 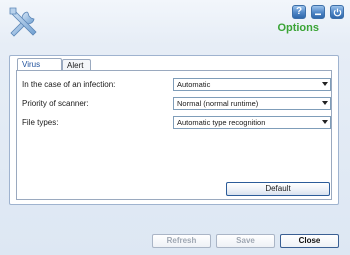 I want to click on scanner-priority-value: Normal (normal runtime), so click(x=218, y=103).